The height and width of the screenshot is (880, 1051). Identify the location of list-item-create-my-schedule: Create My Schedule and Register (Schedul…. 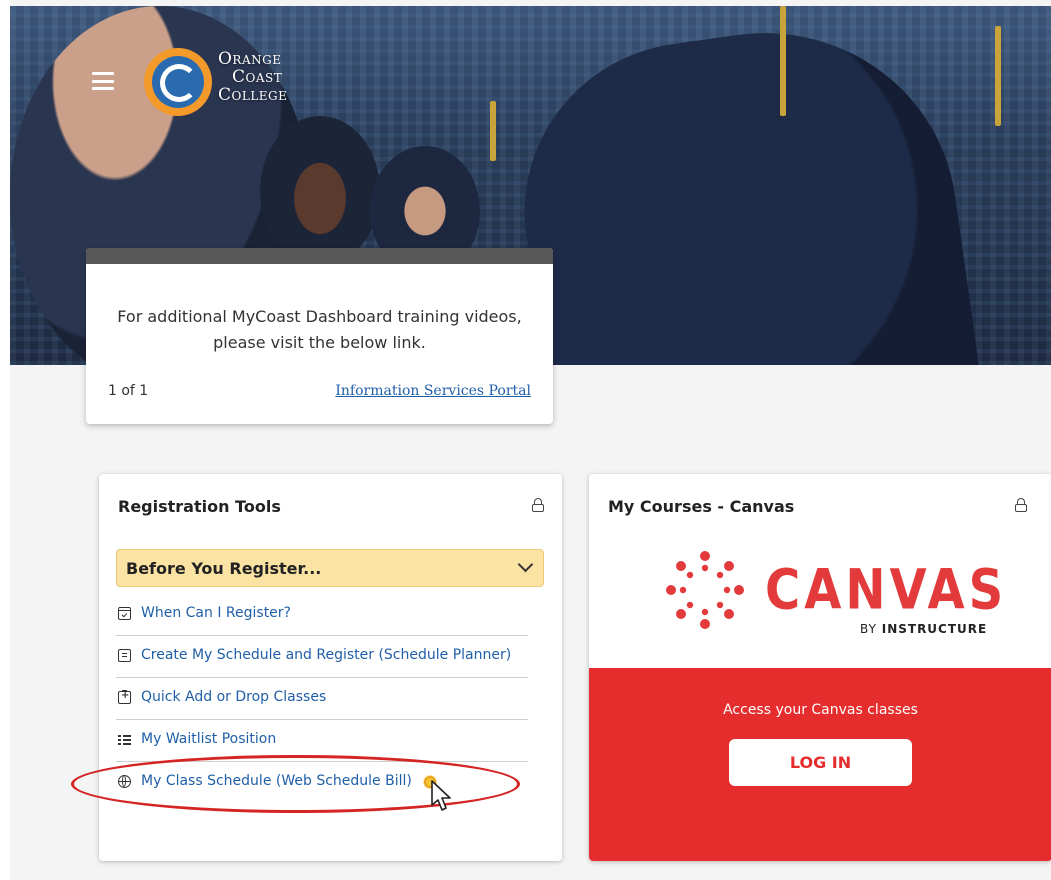
(322, 657).